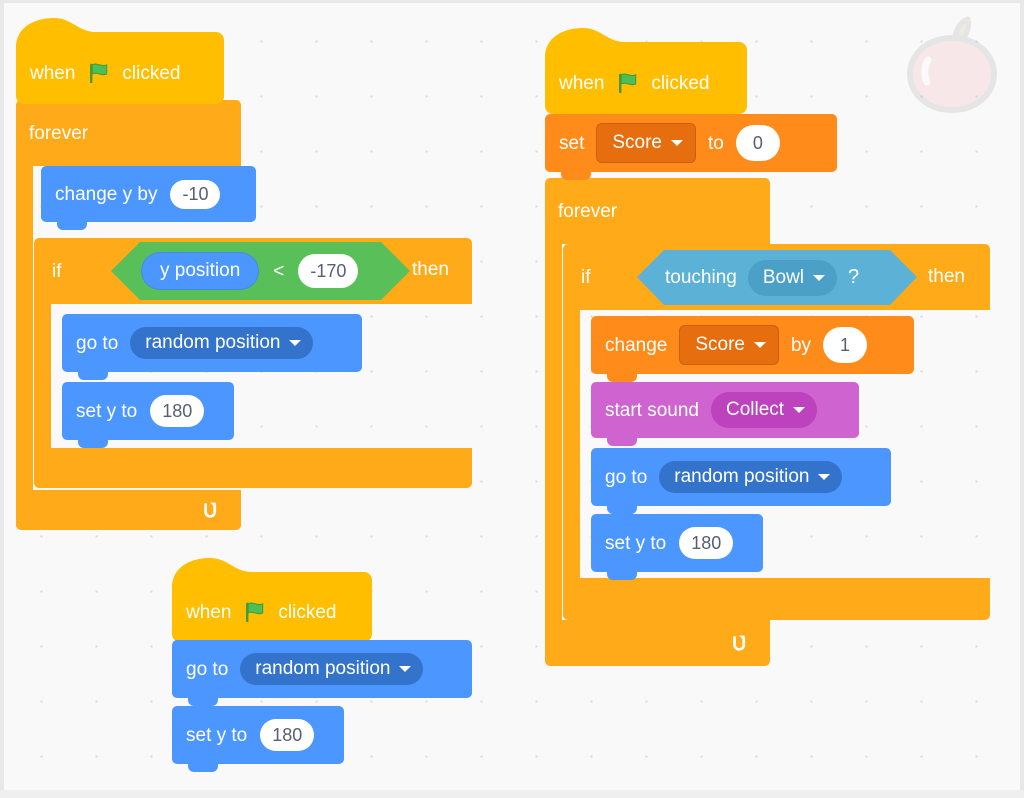 This screenshot has width=1024, height=798. Describe the element at coordinates (716, 143) in the screenshot. I see `to-label: to` at that location.